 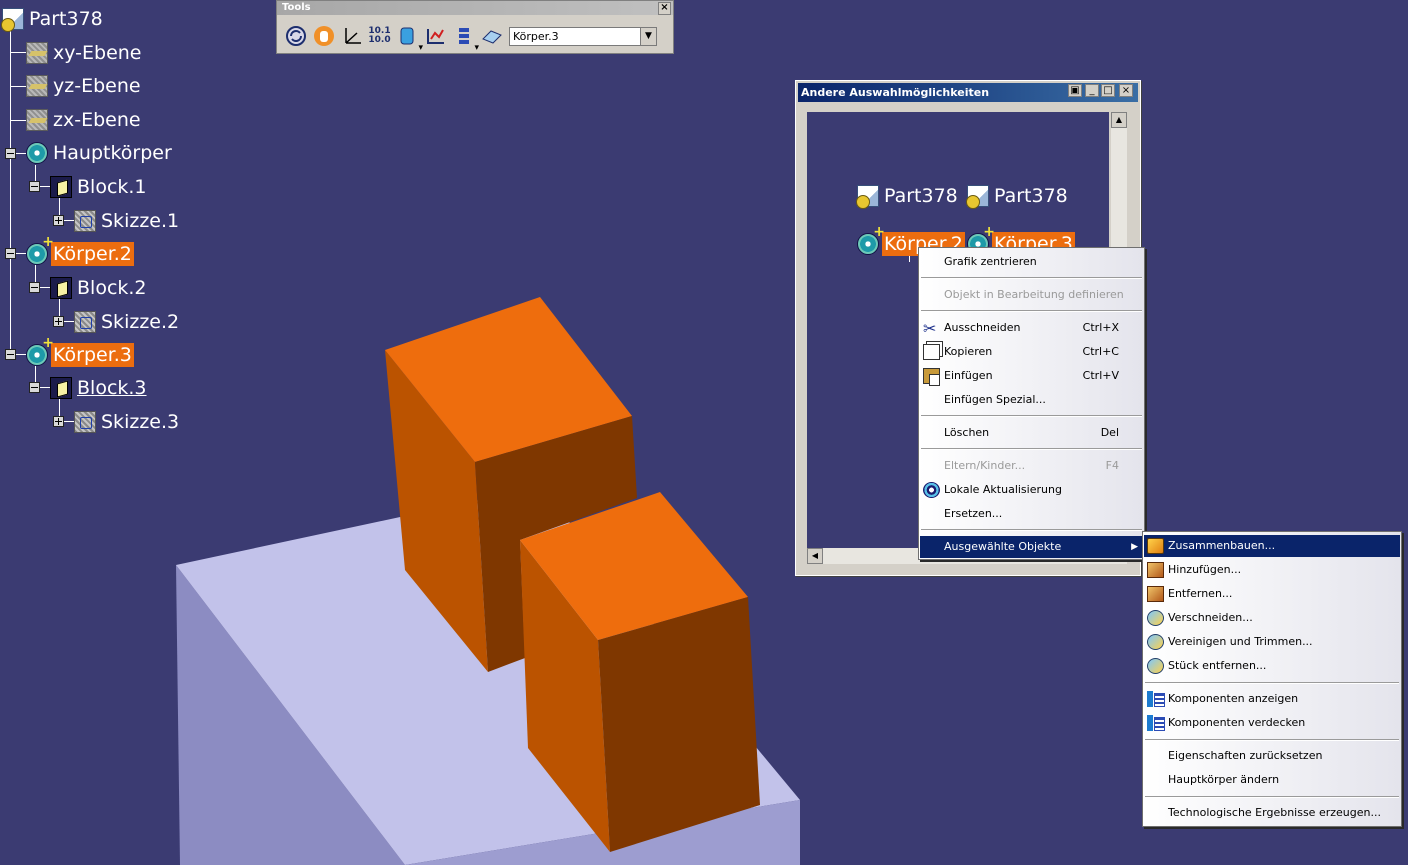 What do you see at coordinates (648, 36) in the screenshot?
I see `chevron-down-icon: ▼` at bounding box center [648, 36].